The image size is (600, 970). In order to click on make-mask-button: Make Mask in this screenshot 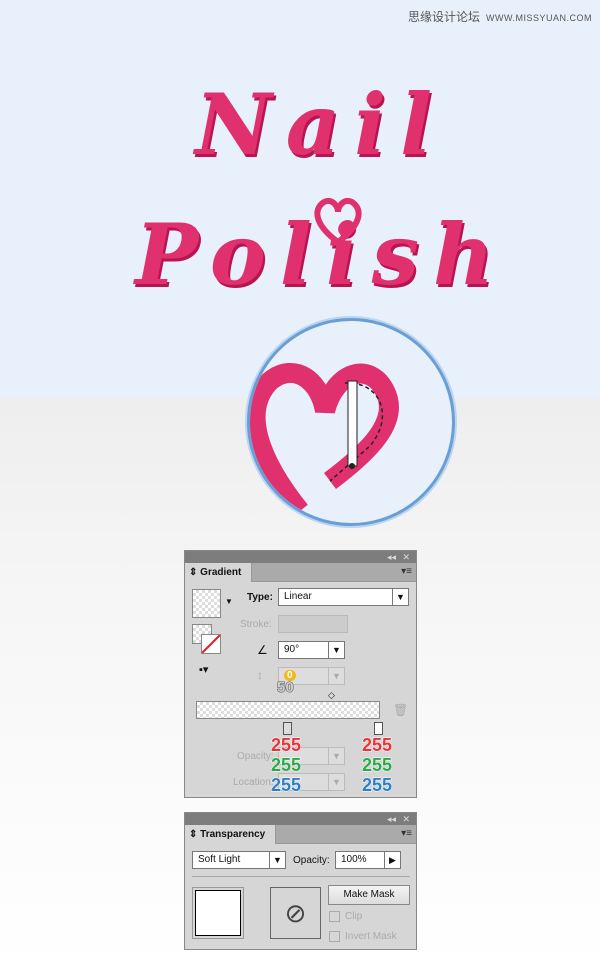, I will do `click(369, 895)`.